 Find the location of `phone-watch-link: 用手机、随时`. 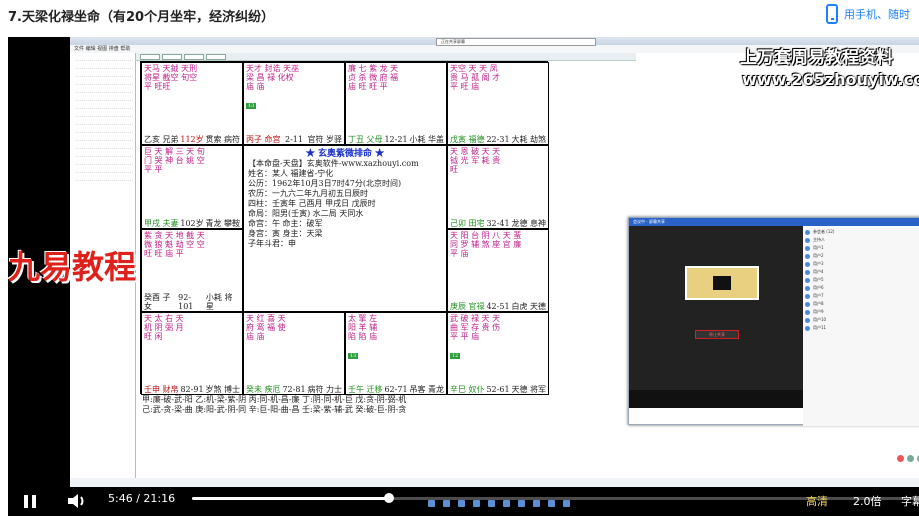

phone-watch-link: 用手机、随时 is located at coordinates (868, 14).